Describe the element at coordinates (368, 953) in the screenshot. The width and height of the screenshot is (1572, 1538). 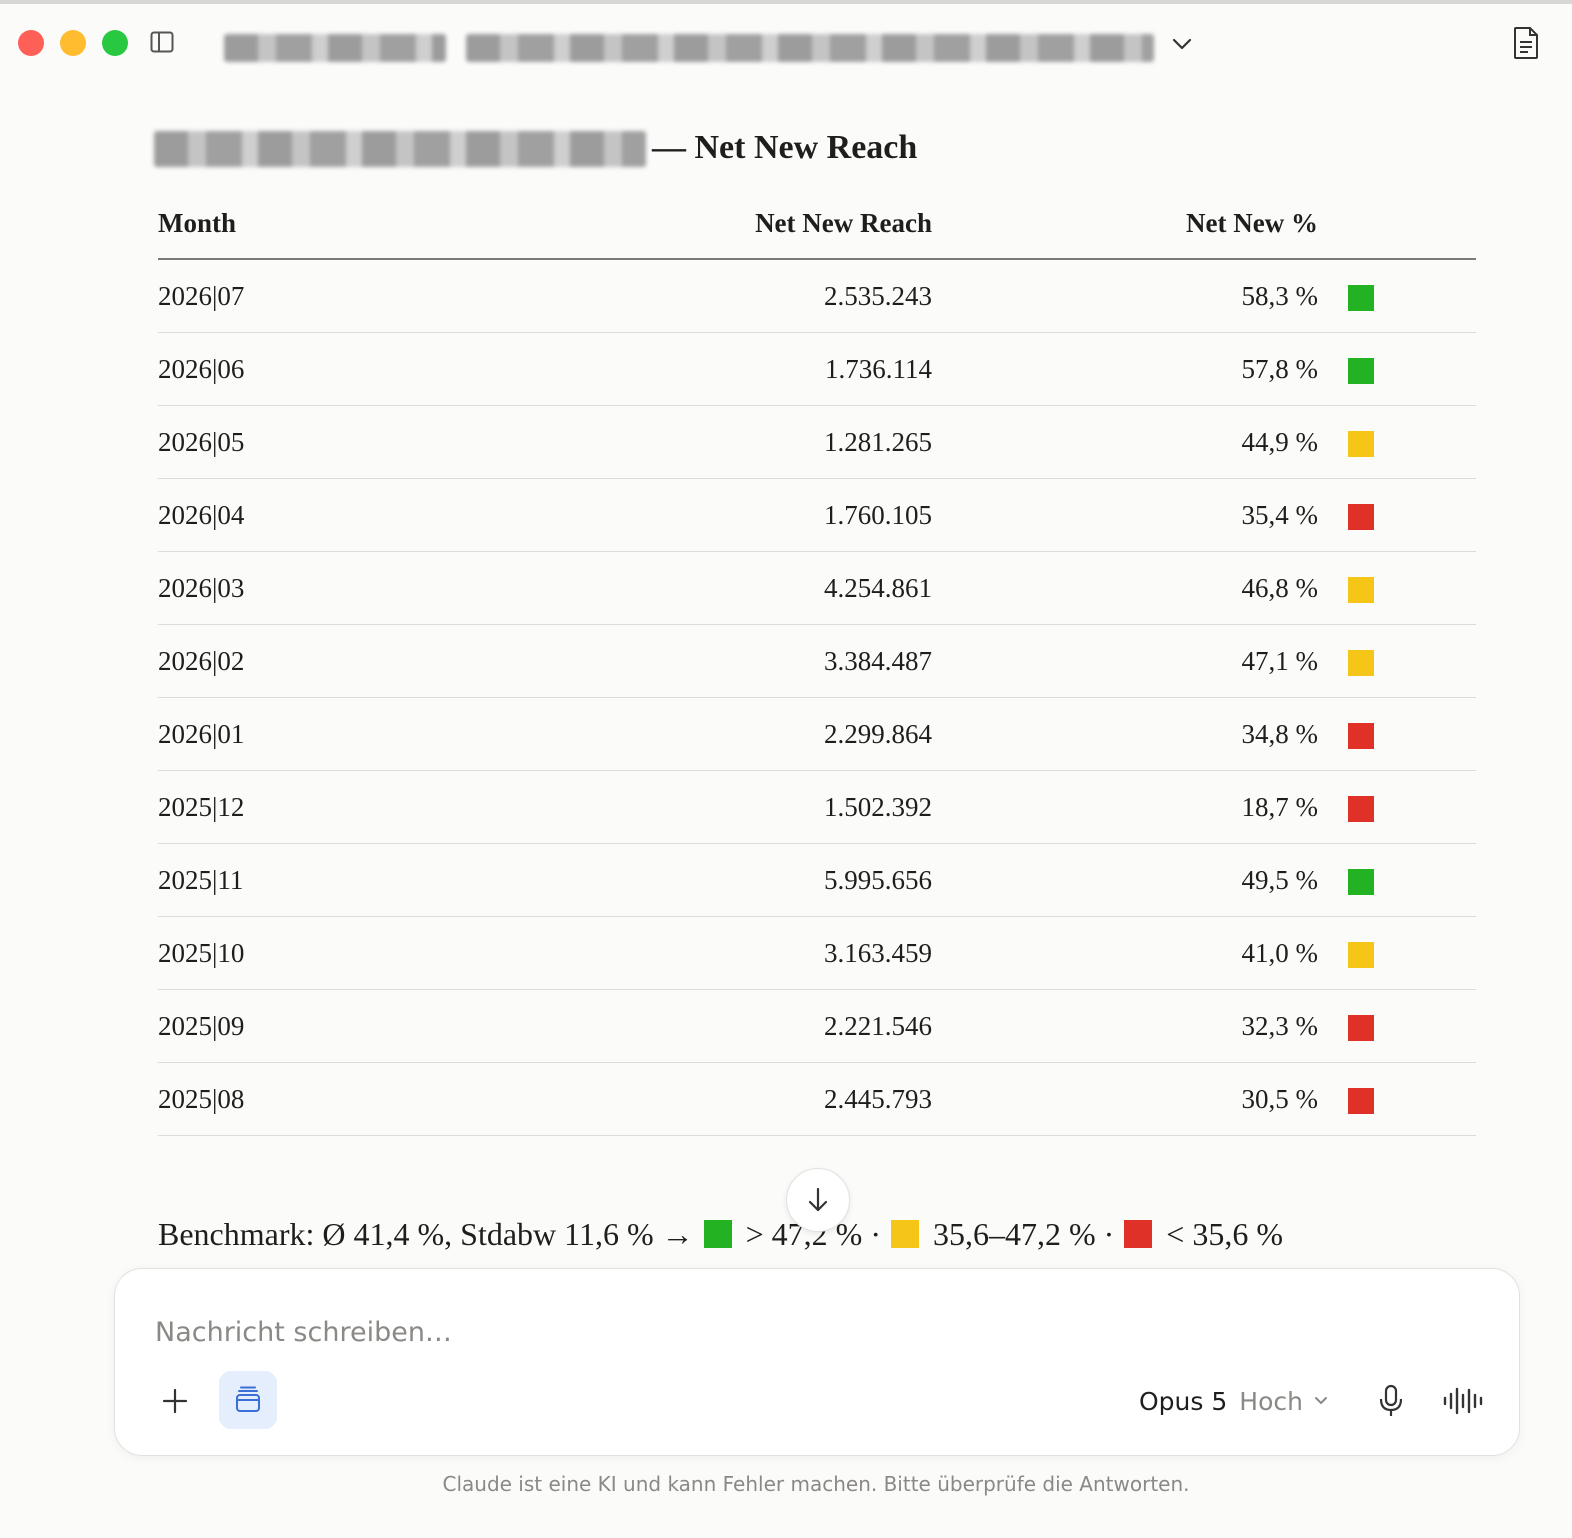
I see `cell-month: 2025|10` at that location.